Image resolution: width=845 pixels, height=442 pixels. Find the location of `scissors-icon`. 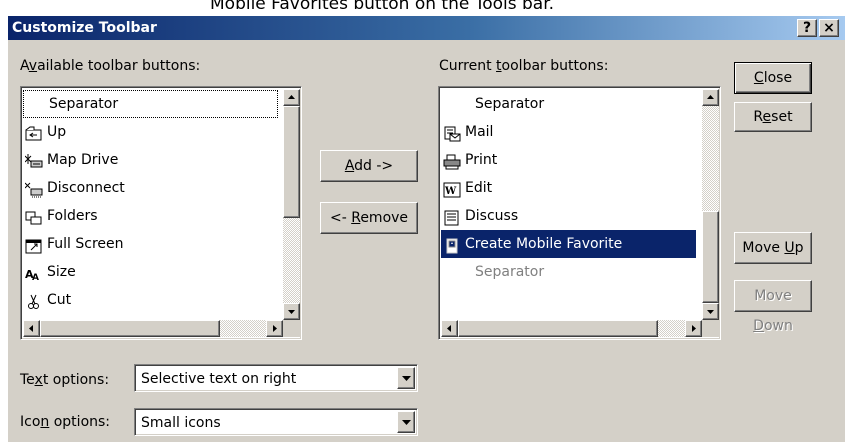

scissors-icon is located at coordinates (34, 300).